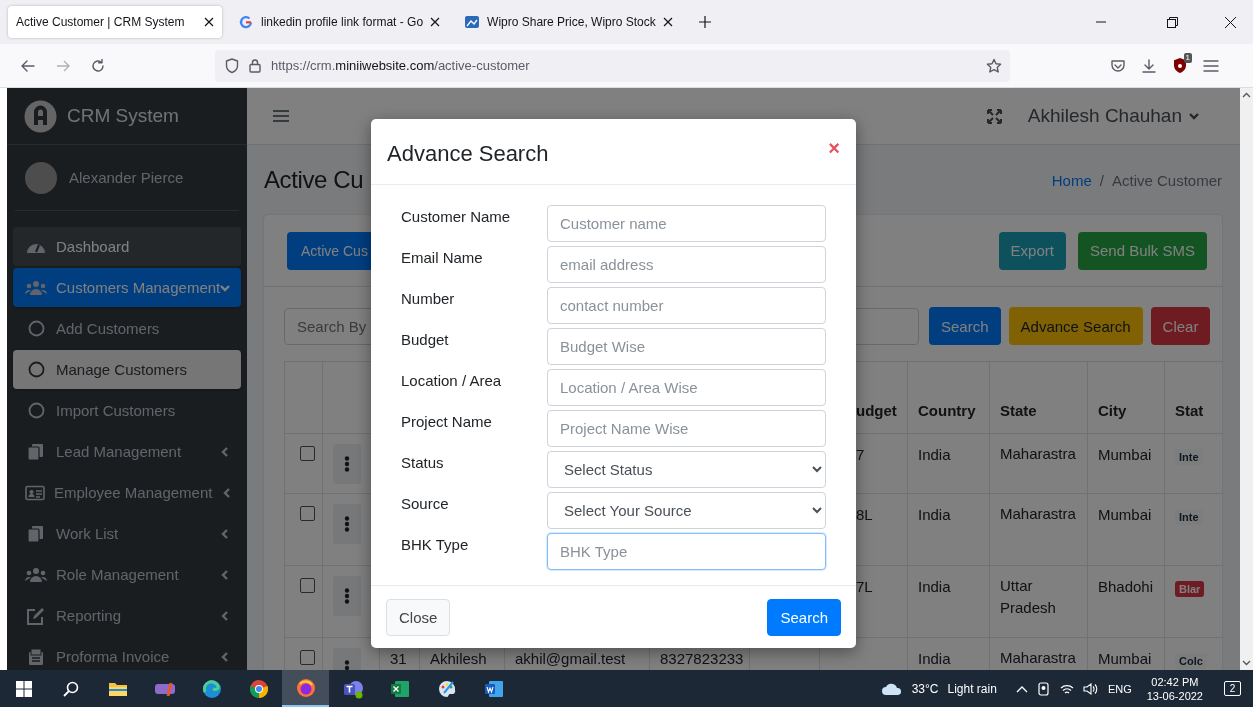 This screenshot has width=1253, height=707. I want to click on nav-subitem: Add Customers, so click(127, 328).